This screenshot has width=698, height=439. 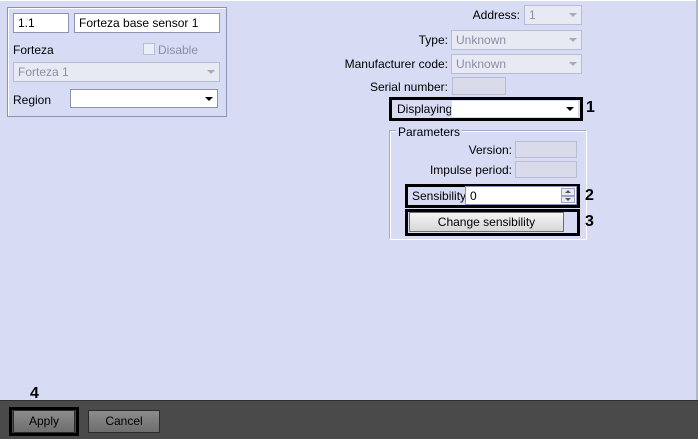 I want to click on serial-number-label: Serial number:, so click(x=408, y=87).